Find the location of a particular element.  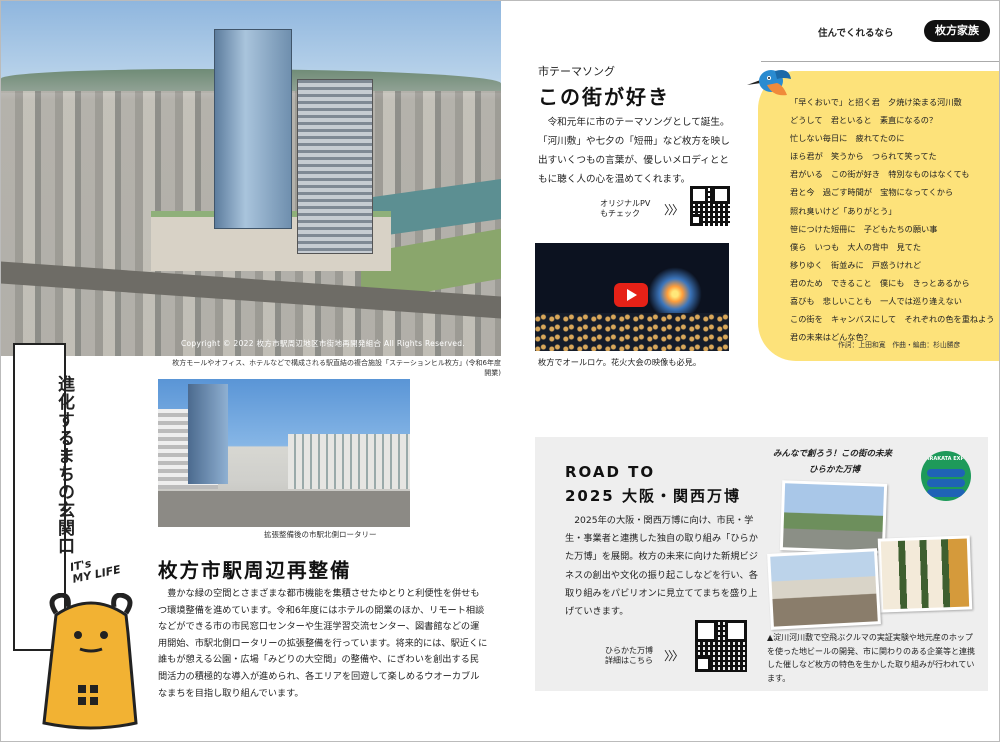

mascot-slogan: IT's MY LIFE is located at coordinates (95, 569).